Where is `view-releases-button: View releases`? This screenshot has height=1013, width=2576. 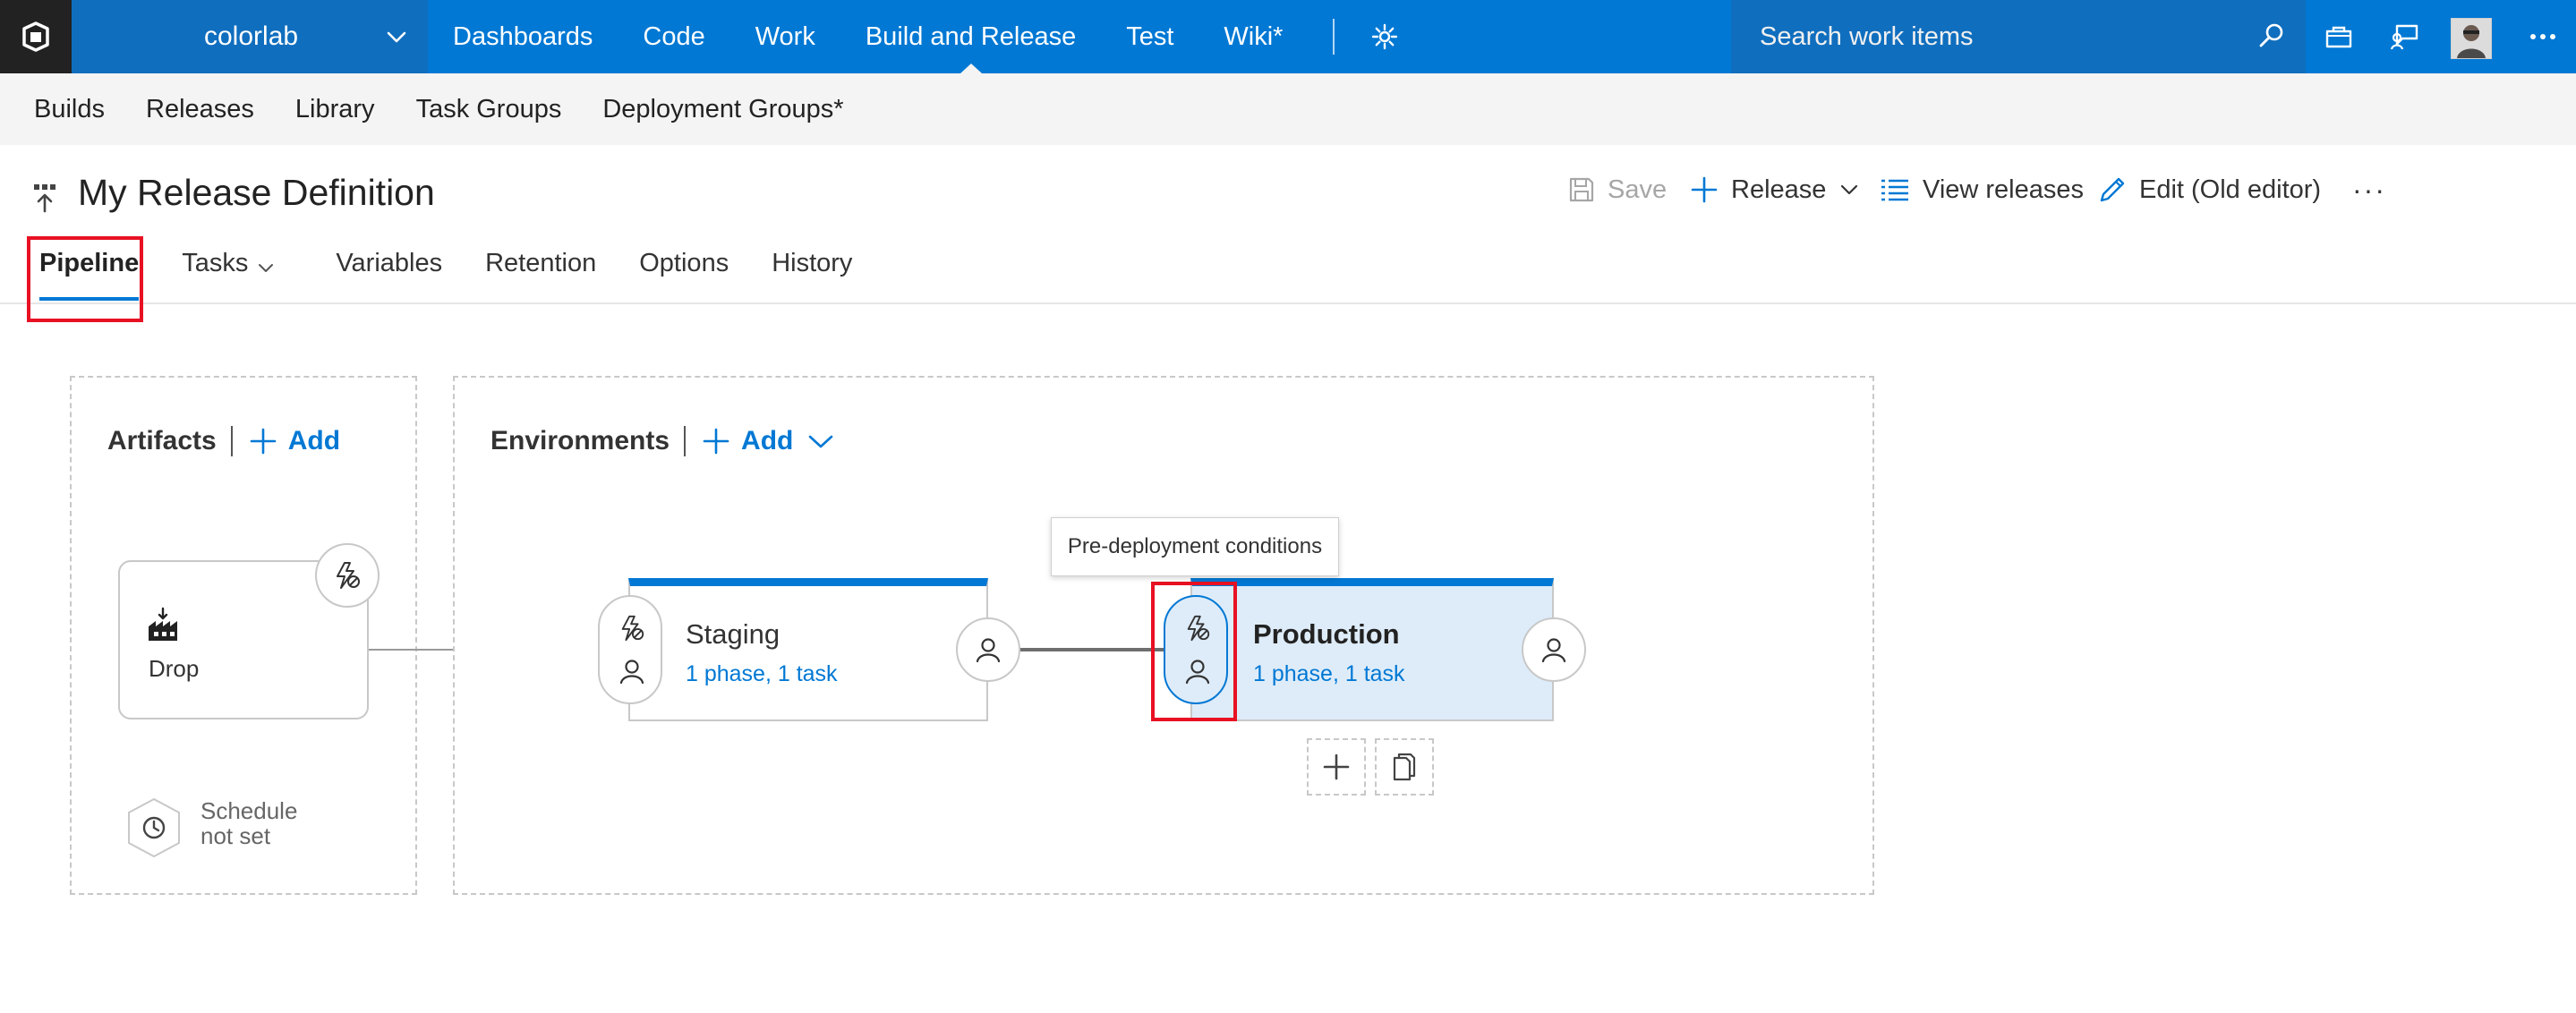
view-releases-button: View releases is located at coordinates (1982, 189).